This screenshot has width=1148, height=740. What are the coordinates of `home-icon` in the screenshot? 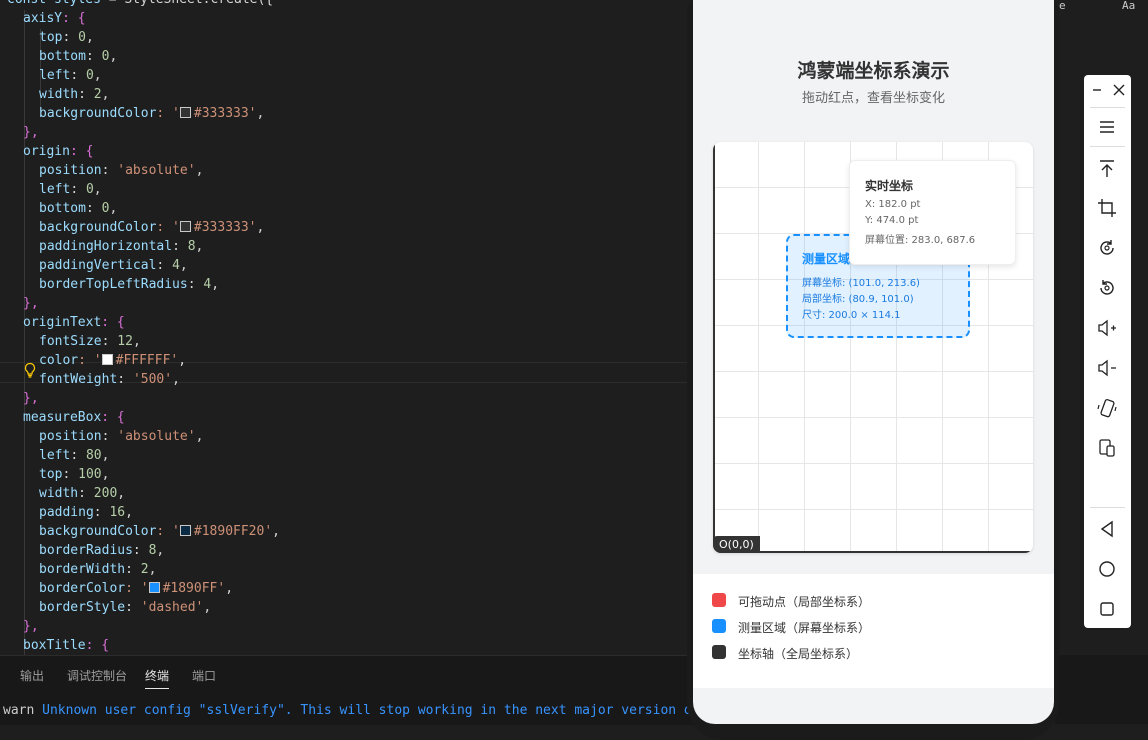 It's located at (1107, 569).